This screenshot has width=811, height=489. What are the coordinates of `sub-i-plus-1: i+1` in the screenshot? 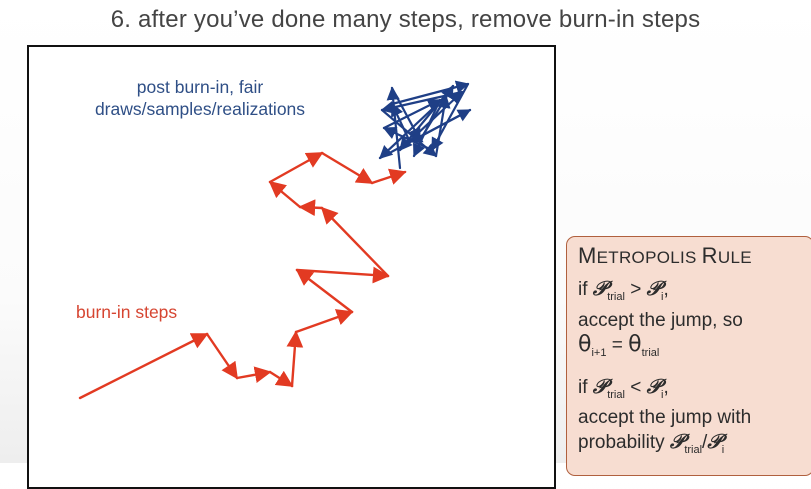 It's located at (599, 352).